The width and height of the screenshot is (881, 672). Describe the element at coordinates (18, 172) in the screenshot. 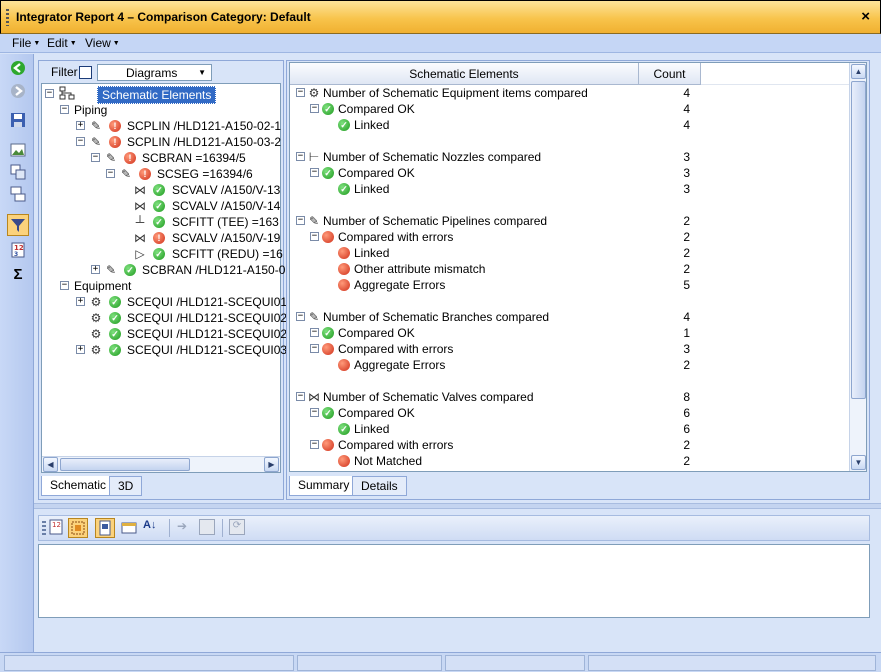

I see `diagram-icon` at that location.